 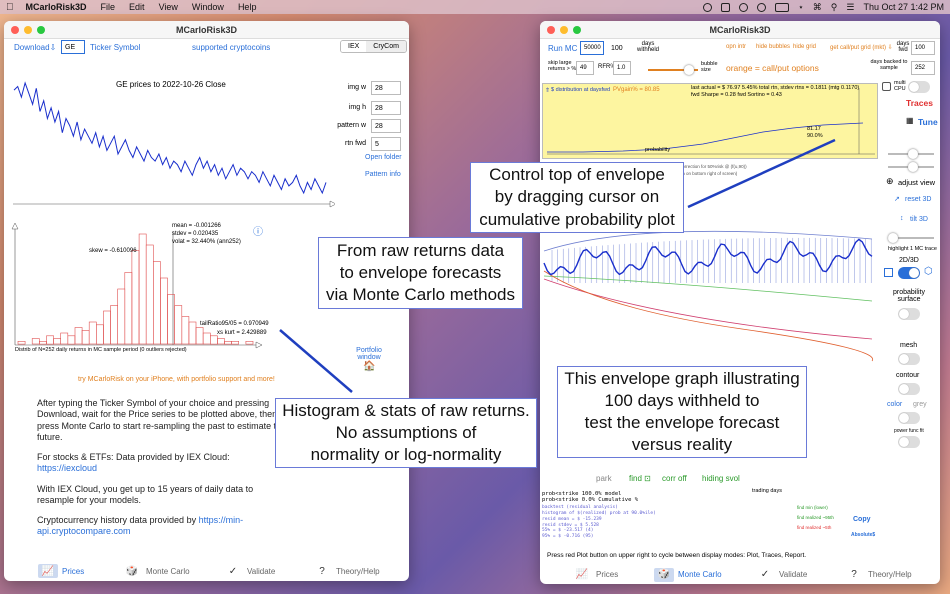 What do you see at coordinates (406, 410) in the screenshot?
I see `callout-3-line-1: Histogram & stats of raw returns.` at bounding box center [406, 410].